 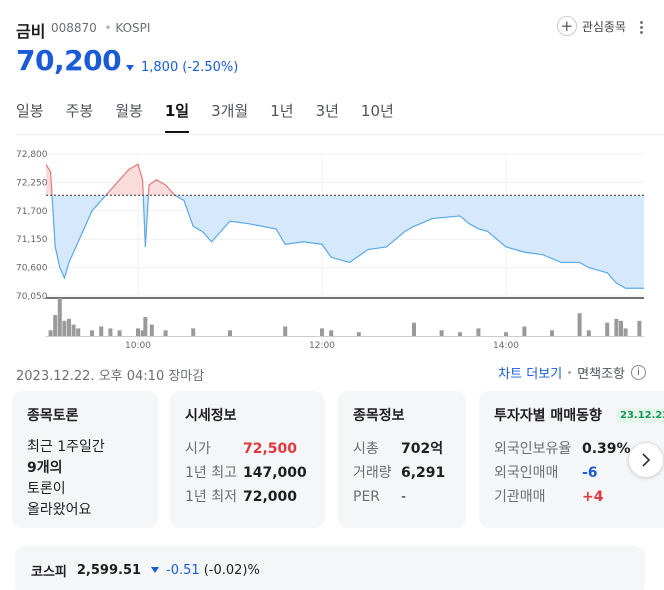 What do you see at coordinates (32, 240) in the screenshot?
I see `y-tick-label: 71,150` at bounding box center [32, 240].